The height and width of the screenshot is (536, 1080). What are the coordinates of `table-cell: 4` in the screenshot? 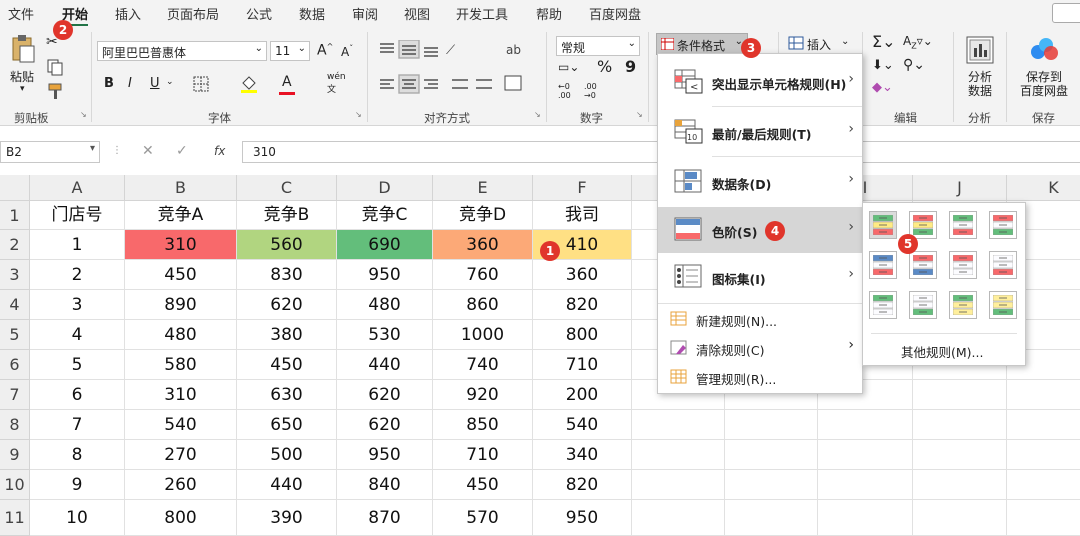 It's located at (77, 335).